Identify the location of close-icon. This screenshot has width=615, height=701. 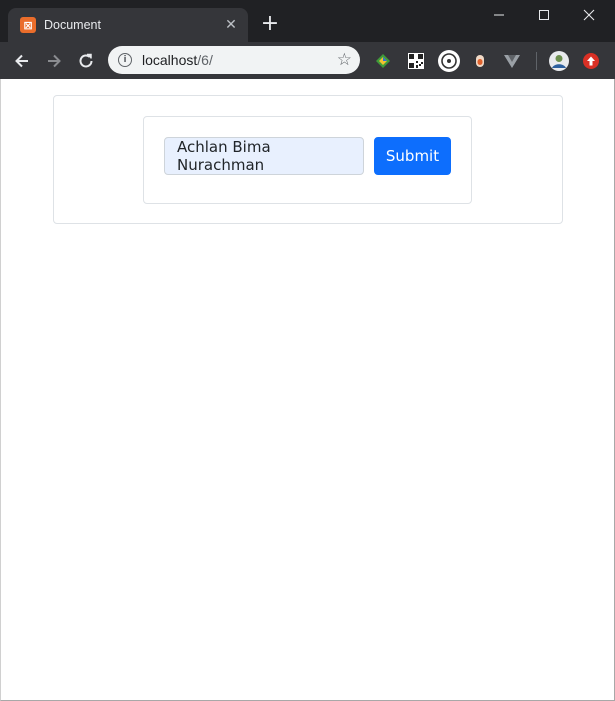
(589, 15).